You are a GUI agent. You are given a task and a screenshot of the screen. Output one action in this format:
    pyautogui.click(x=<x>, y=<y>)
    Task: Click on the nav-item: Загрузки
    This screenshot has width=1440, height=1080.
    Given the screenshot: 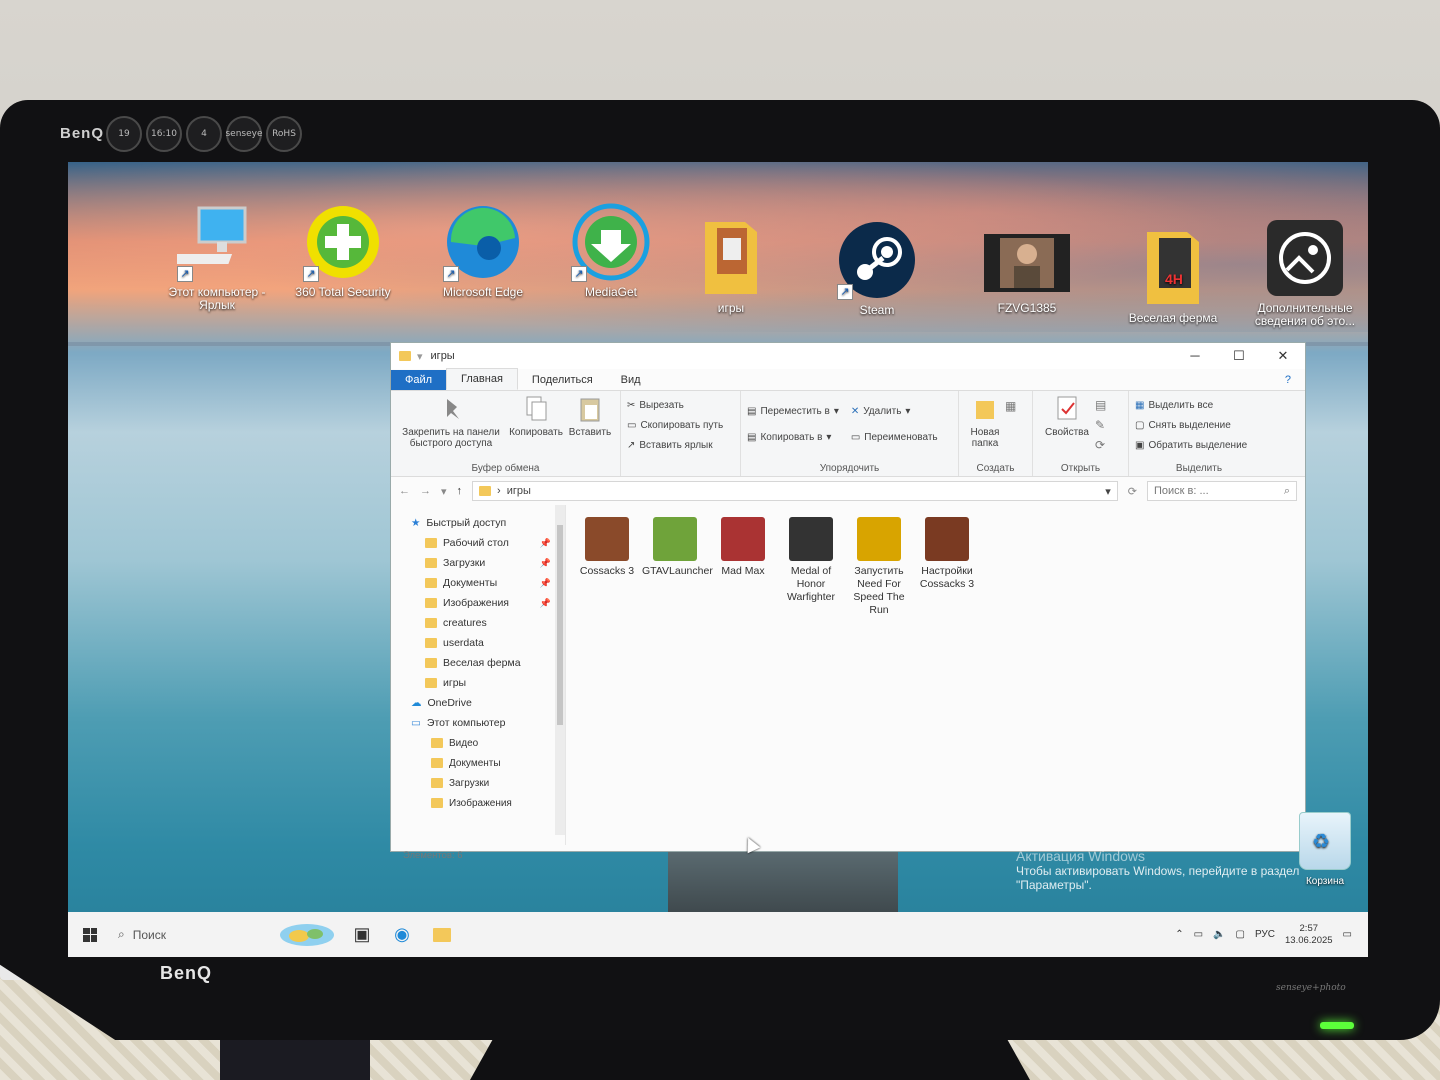 What is the action you would take?
    pyautogui.click(x=478, y=783)
    